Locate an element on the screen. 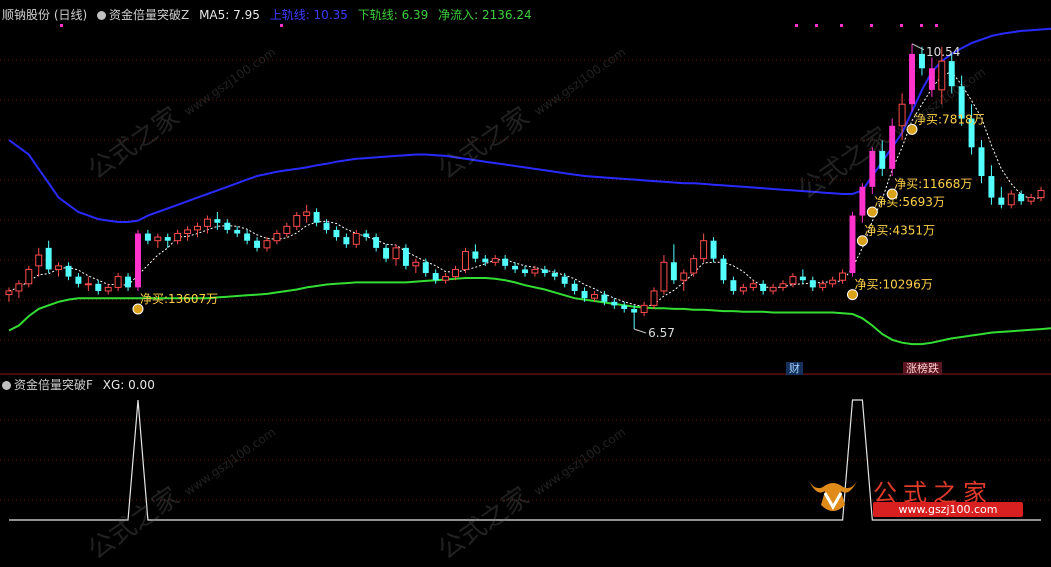 The image size is (1051, 567). sub-indicator-name: 资金倍量突破F is located at coordinates (47, 385).